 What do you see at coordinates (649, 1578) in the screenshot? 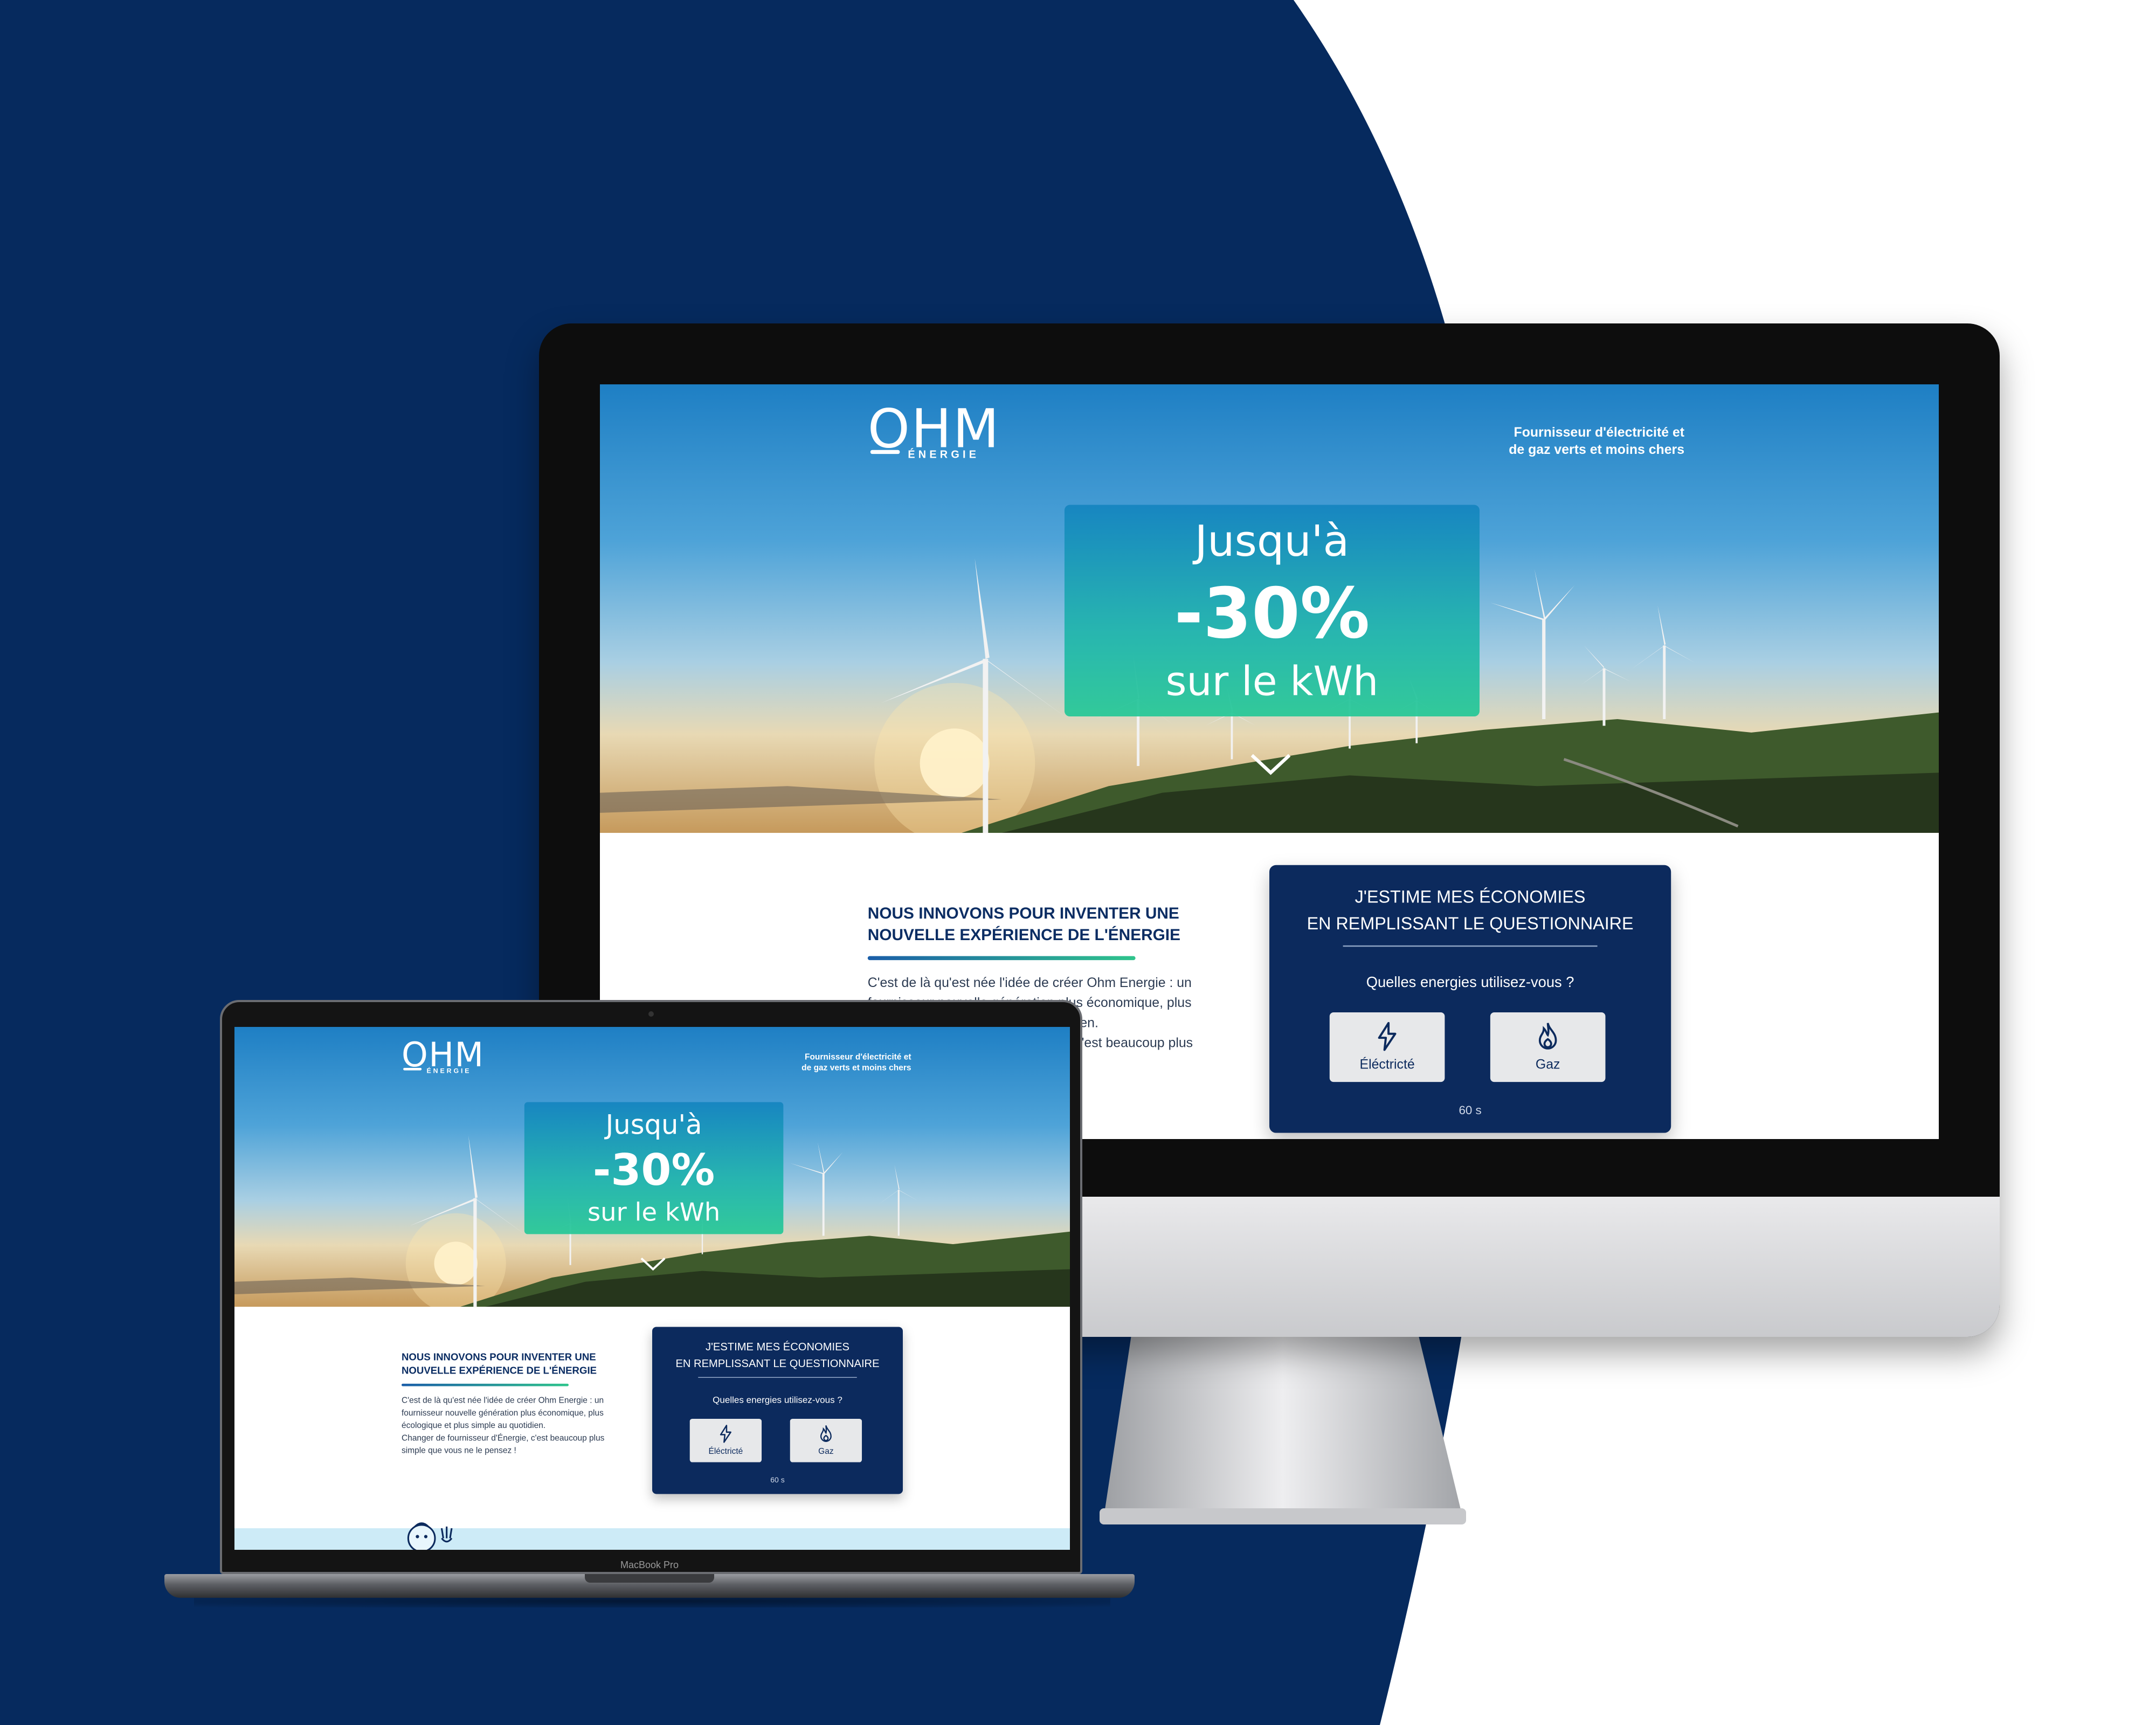
I see `macbook-notch` at bounding box center [649, 1578].